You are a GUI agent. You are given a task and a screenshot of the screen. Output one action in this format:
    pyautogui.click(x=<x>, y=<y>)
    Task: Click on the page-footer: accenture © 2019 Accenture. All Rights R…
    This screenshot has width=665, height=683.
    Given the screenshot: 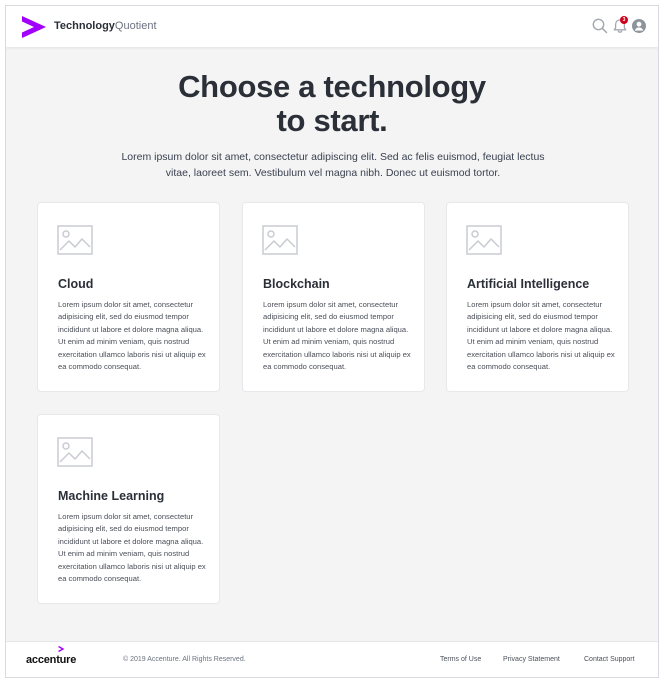 What is the action you would take?
    pyautogui.click(x=332, y=659)
    